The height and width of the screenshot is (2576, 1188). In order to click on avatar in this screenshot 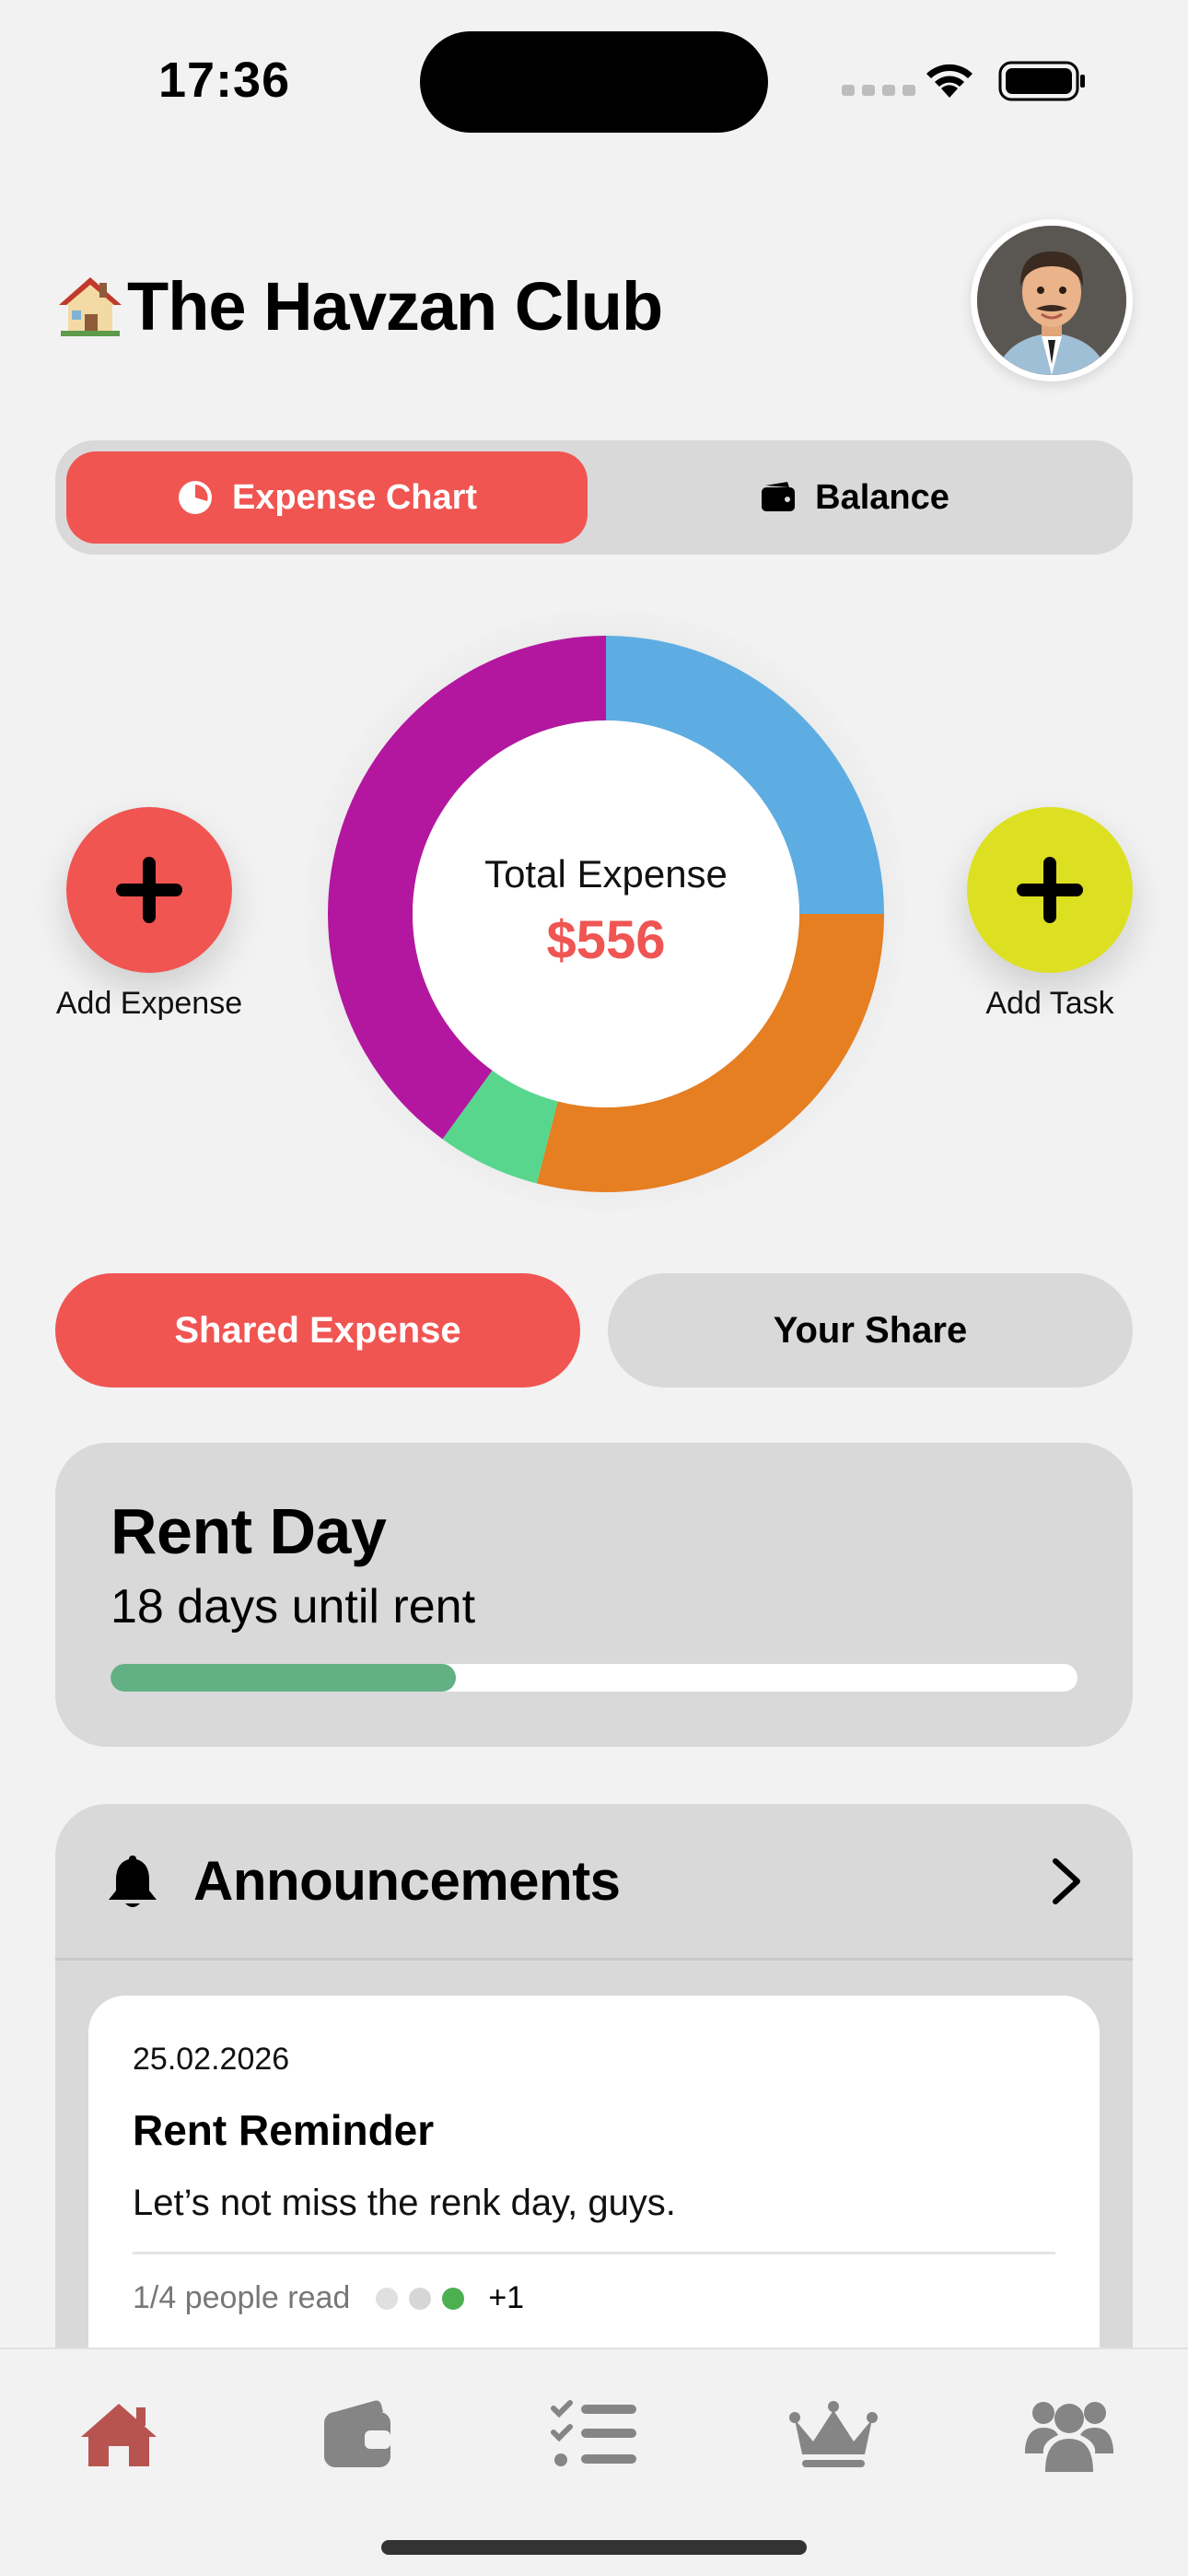, I will do `click(1052, 300)`.